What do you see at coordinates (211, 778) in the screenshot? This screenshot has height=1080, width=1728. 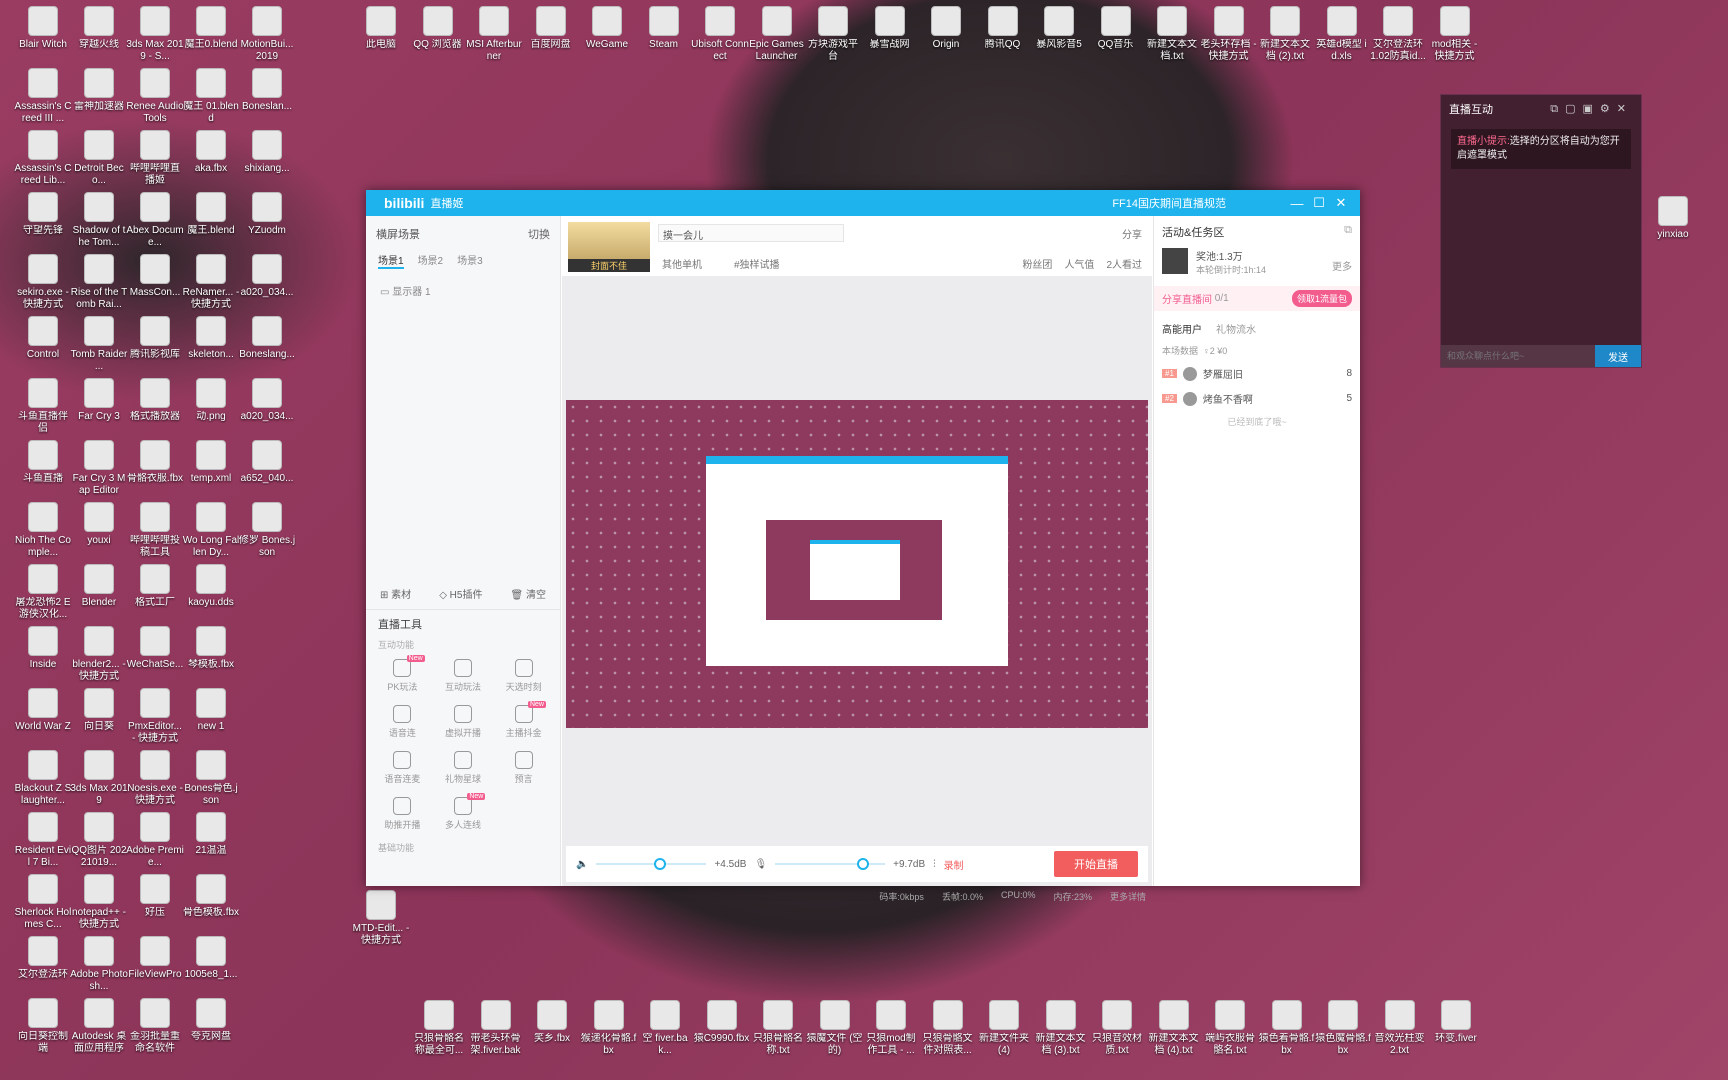 I see `desktop-icon: Bones骨色.json` at bounding box center [211, 778].